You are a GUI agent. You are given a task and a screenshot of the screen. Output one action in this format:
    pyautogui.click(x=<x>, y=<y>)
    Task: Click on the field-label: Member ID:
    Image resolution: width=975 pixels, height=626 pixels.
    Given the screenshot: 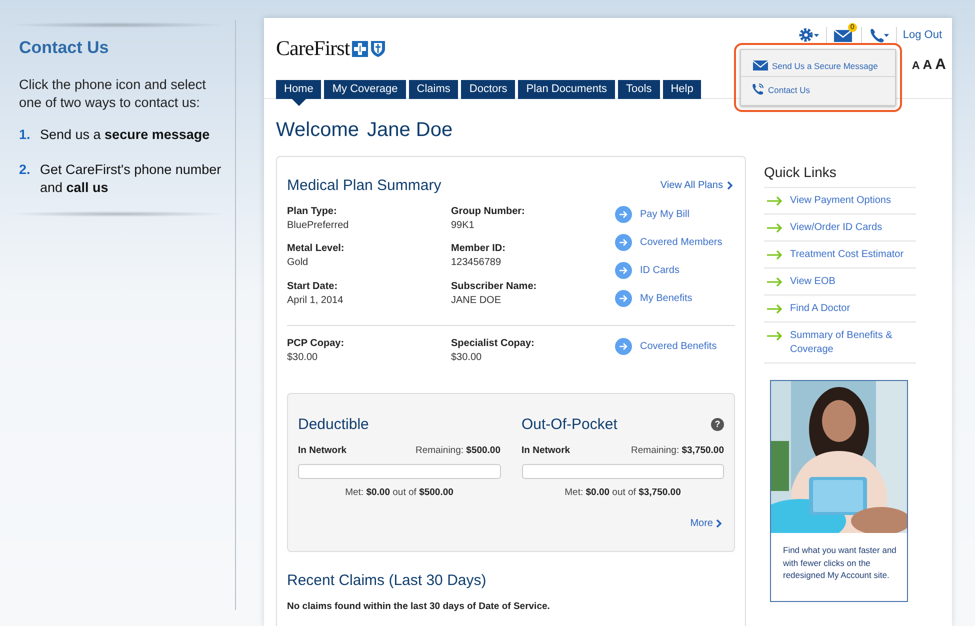 What is the action you would take?
    pyautogui.click(x=478, y=248)
    